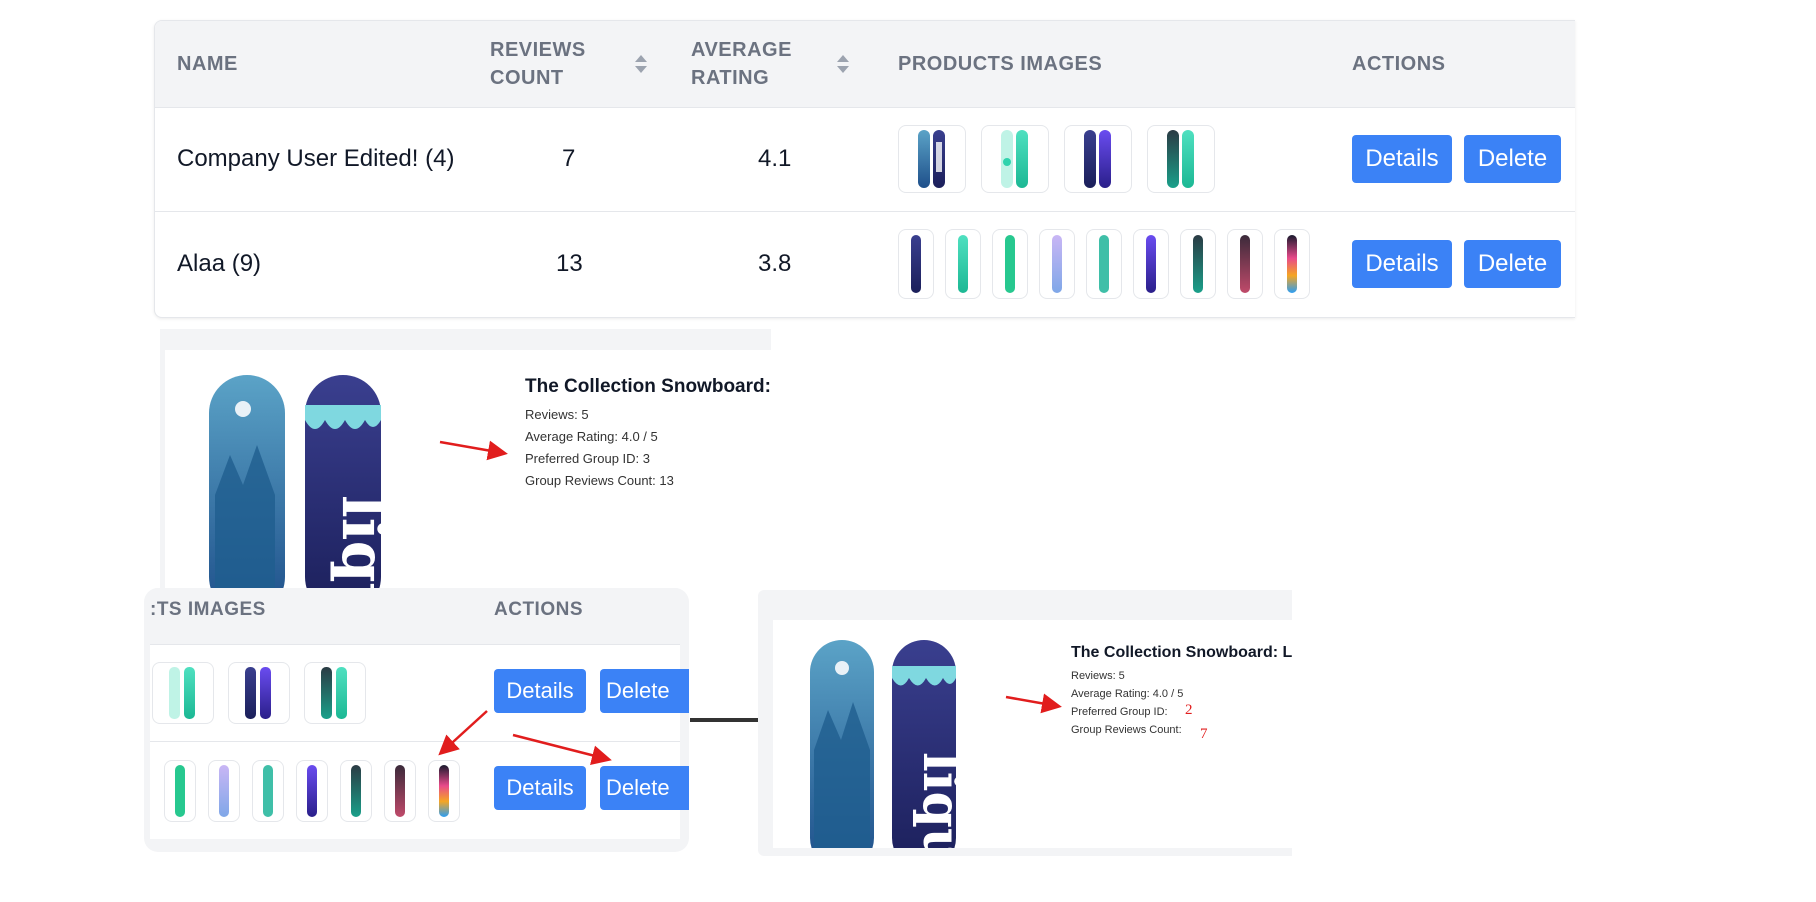  Describe the element at coordinates (750, 602) in the screenshot. I see `annotation-arrows` at that location.